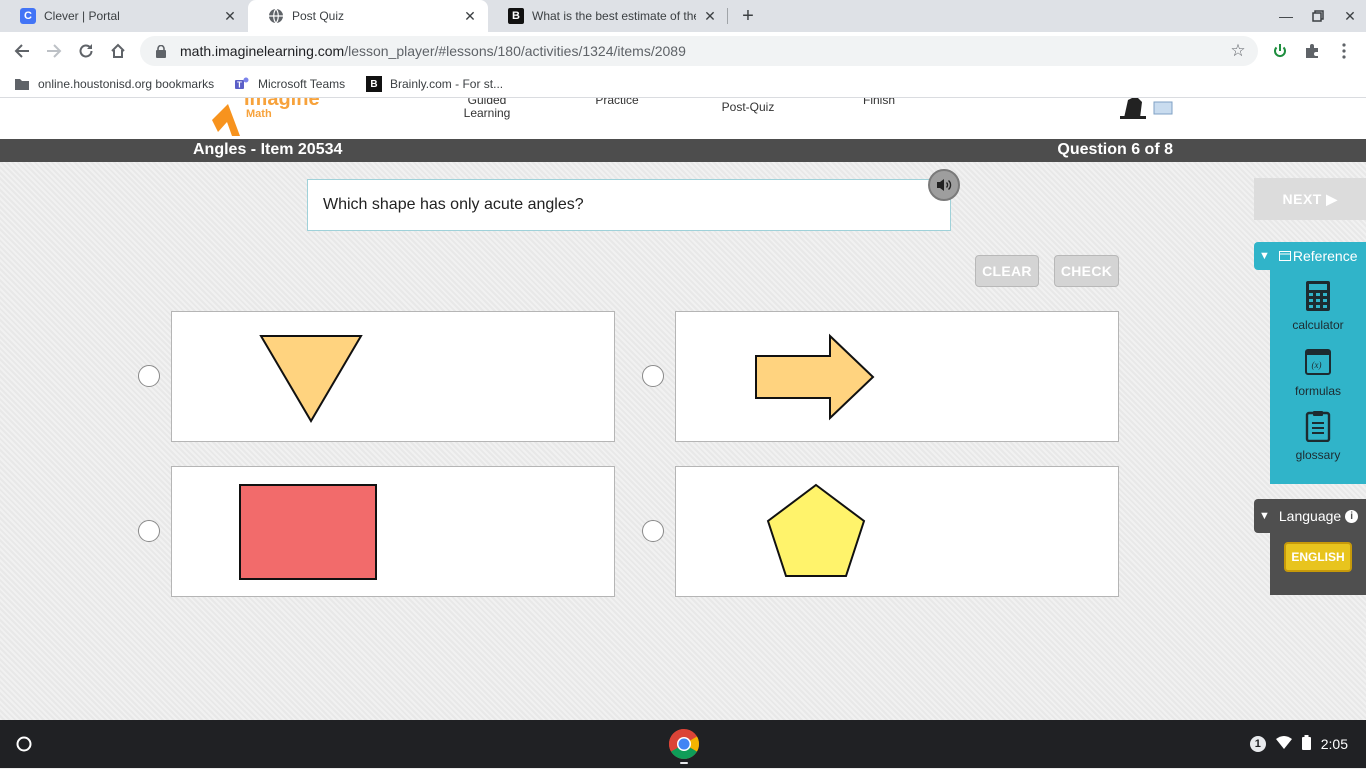  Describe the element at coordinates (1283, 744) in the screenshot. I see `wifi-icon` at that location.